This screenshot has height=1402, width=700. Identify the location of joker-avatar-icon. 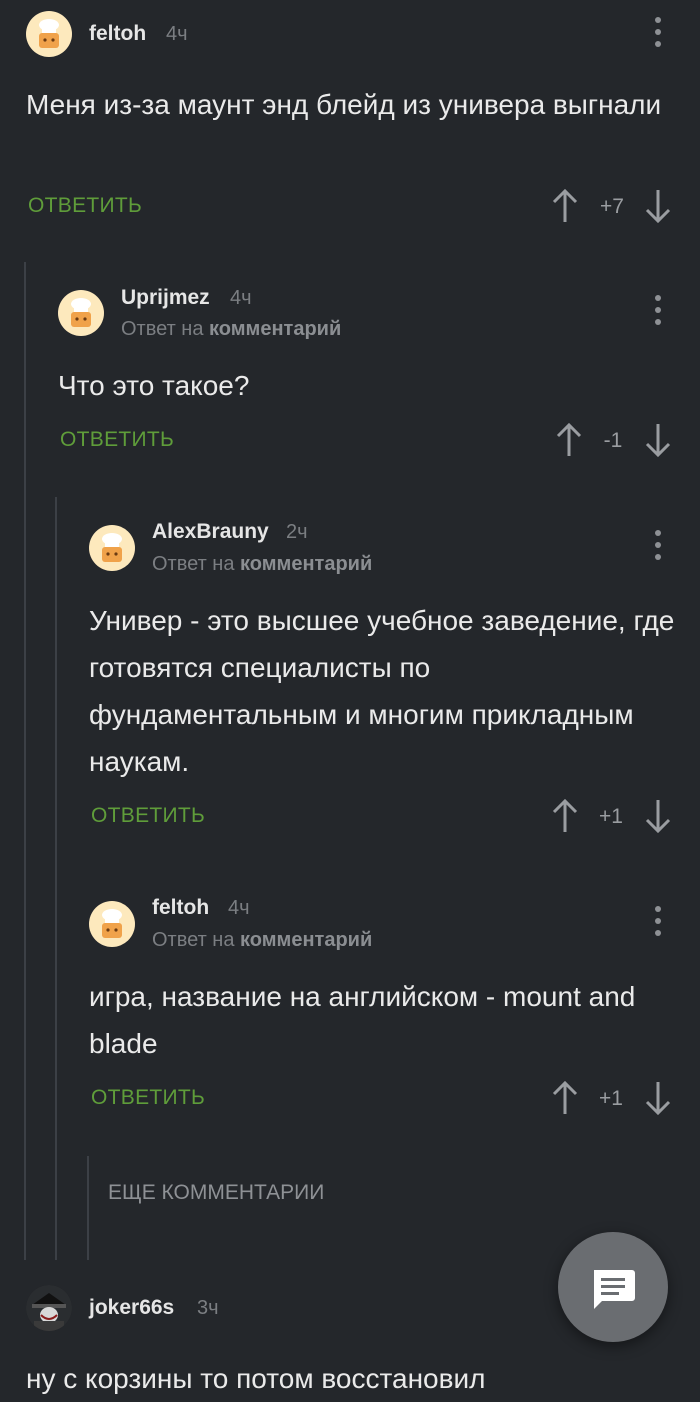
(49, 1308).